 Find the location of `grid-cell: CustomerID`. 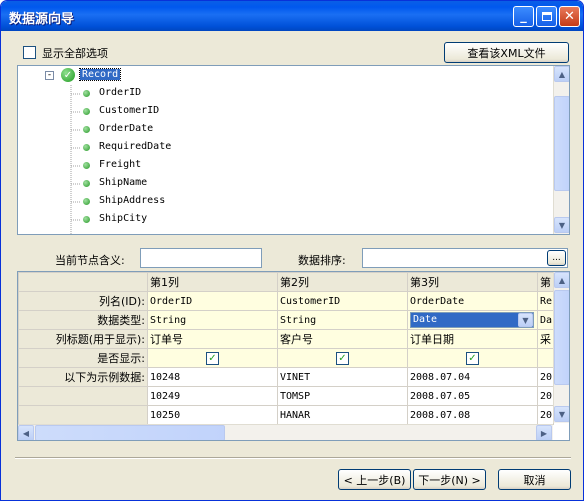

grid-cell: CustomerID is located at coordinates (342, 301).